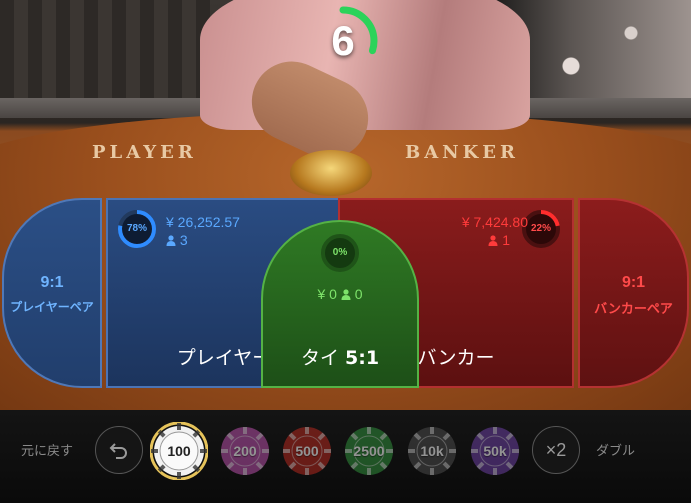  Describe the element at coordinates (105, 55) in the screenshot. I see `background-wall` at that location.